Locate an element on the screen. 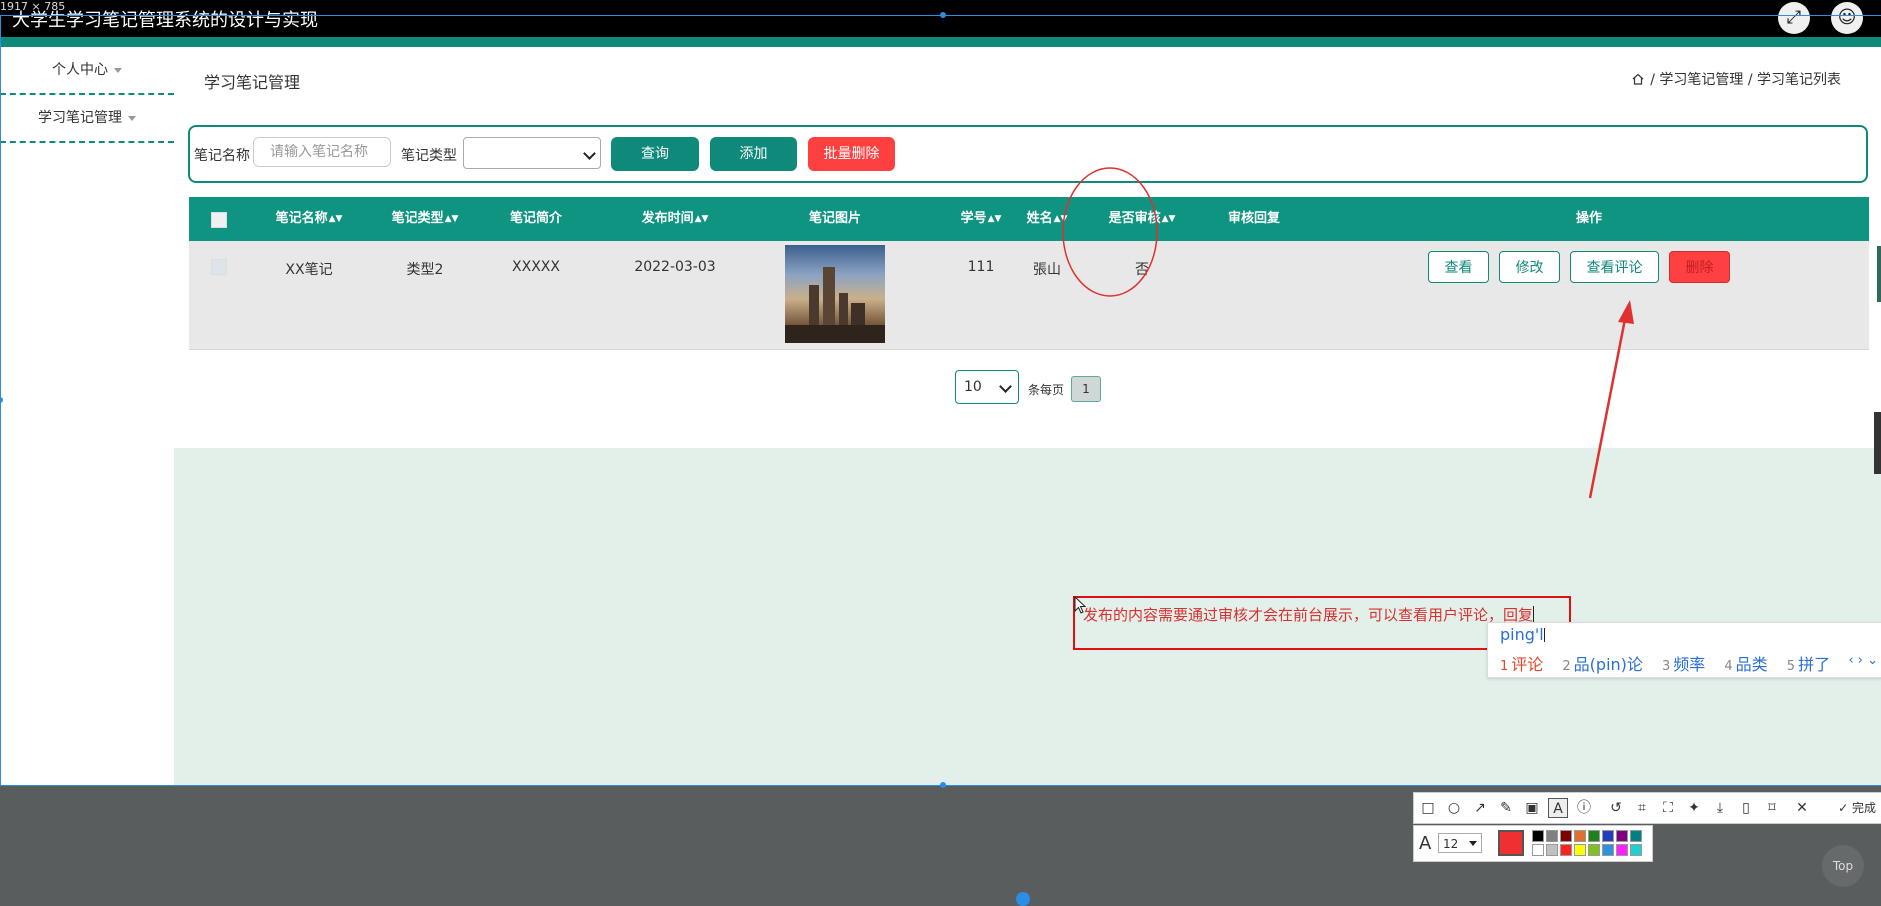 Image resolution: width=1881 pixels, height=906 pixels. undo-icon: ↺ is located at coordinates (1616, 808).